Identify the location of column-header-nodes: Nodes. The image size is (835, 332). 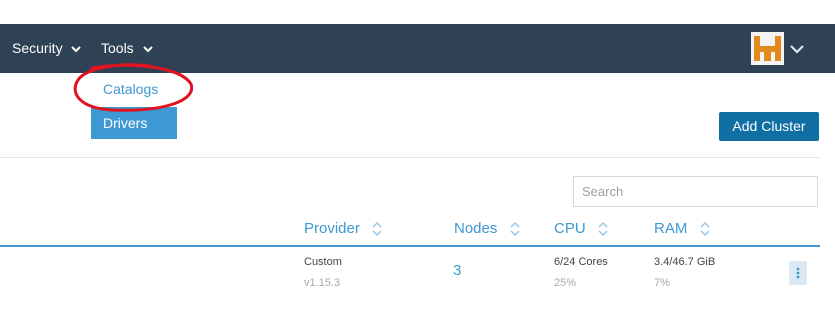
(487, 228).